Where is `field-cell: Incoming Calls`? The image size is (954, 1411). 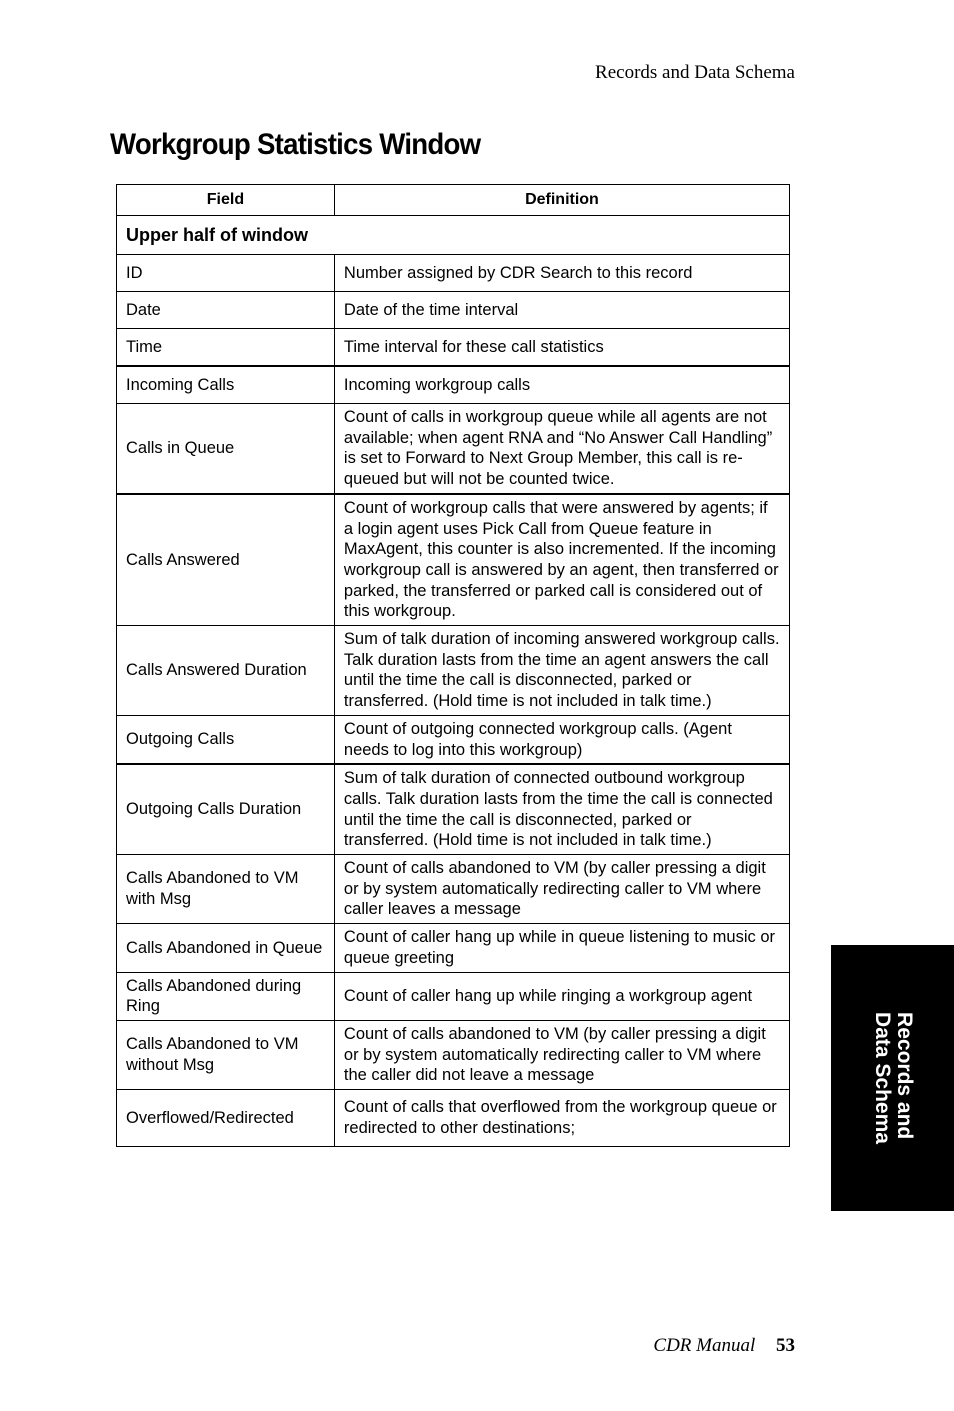 field-cell: Incoming Calls is located at coordinates (225, 384).